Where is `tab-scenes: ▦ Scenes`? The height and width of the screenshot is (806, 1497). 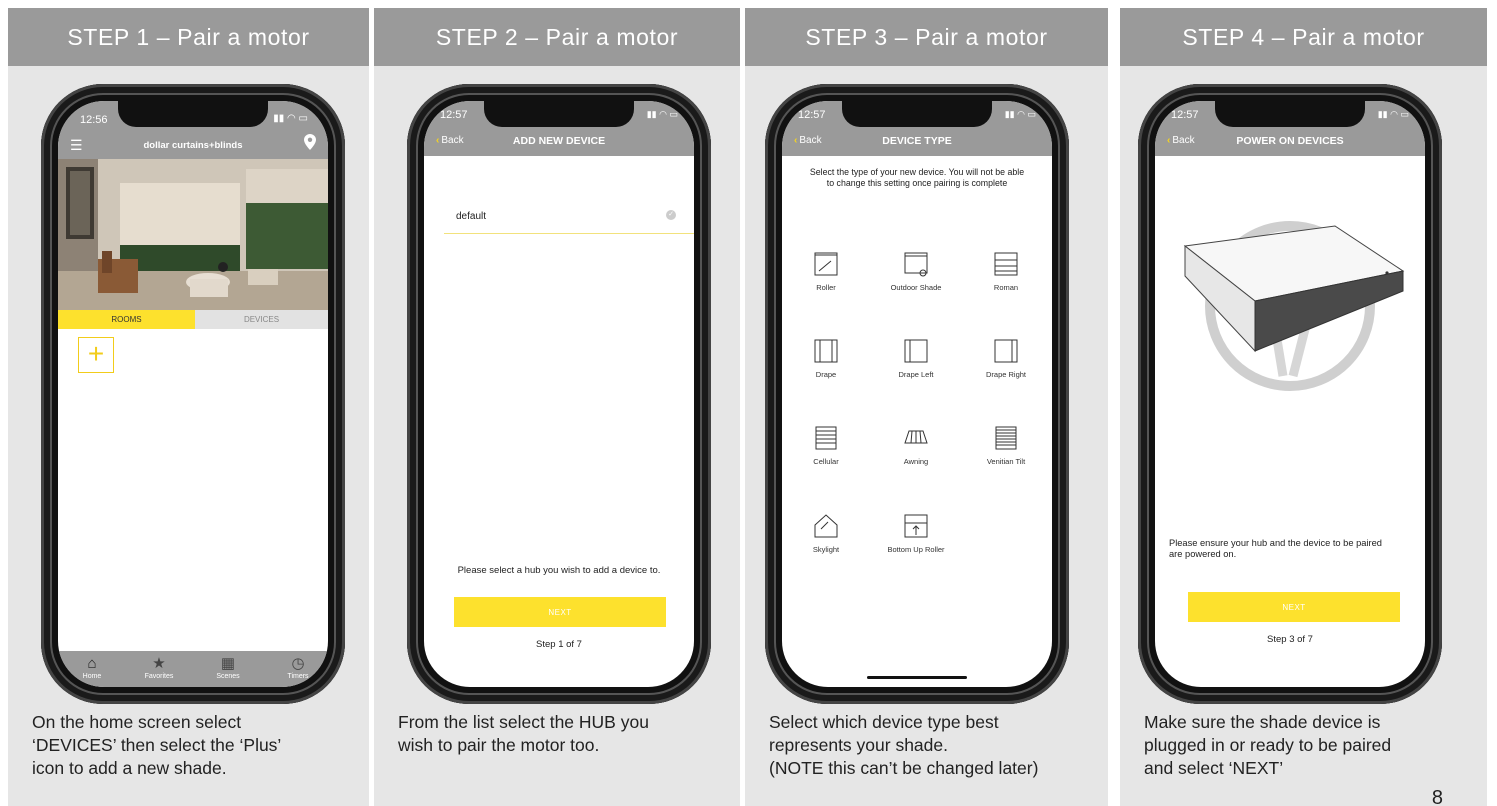 tab-scenes: ▦ Scenes is located at coordinates (228, 667).